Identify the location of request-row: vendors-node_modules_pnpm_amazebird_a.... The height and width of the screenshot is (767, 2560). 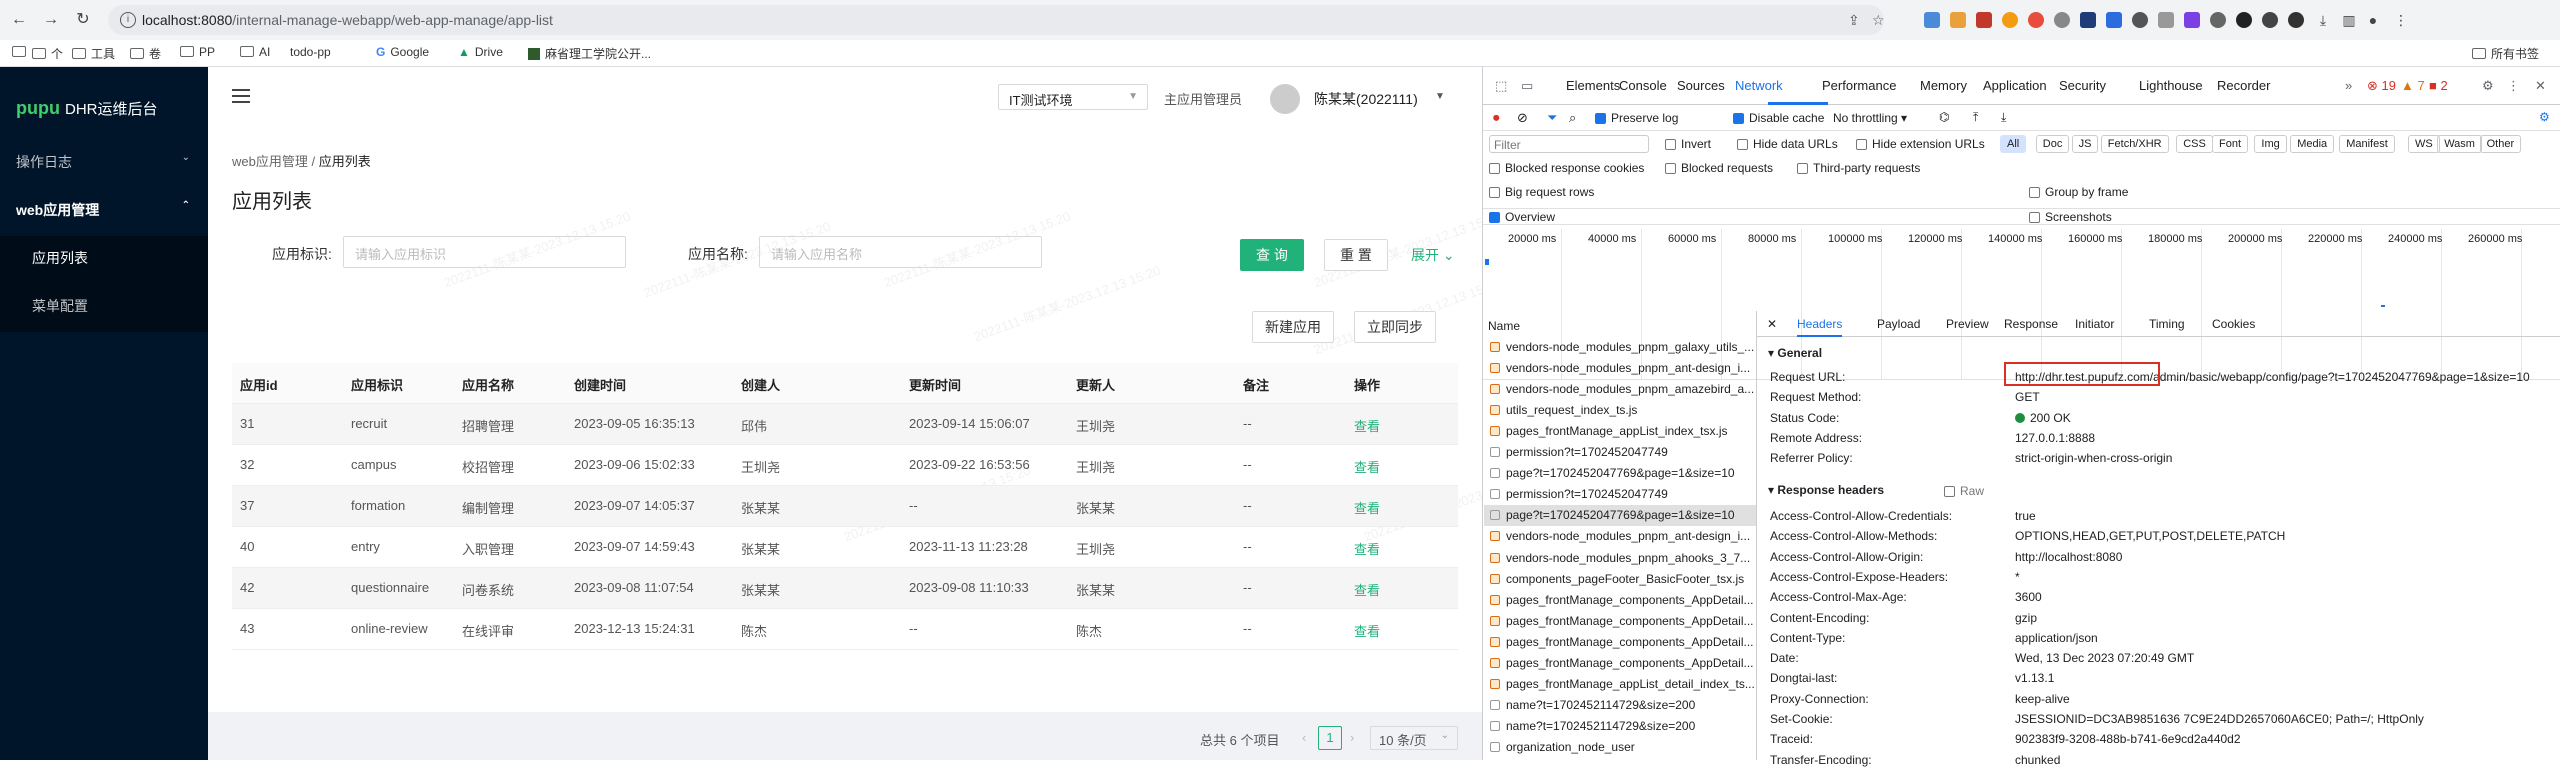
(1620, 389).